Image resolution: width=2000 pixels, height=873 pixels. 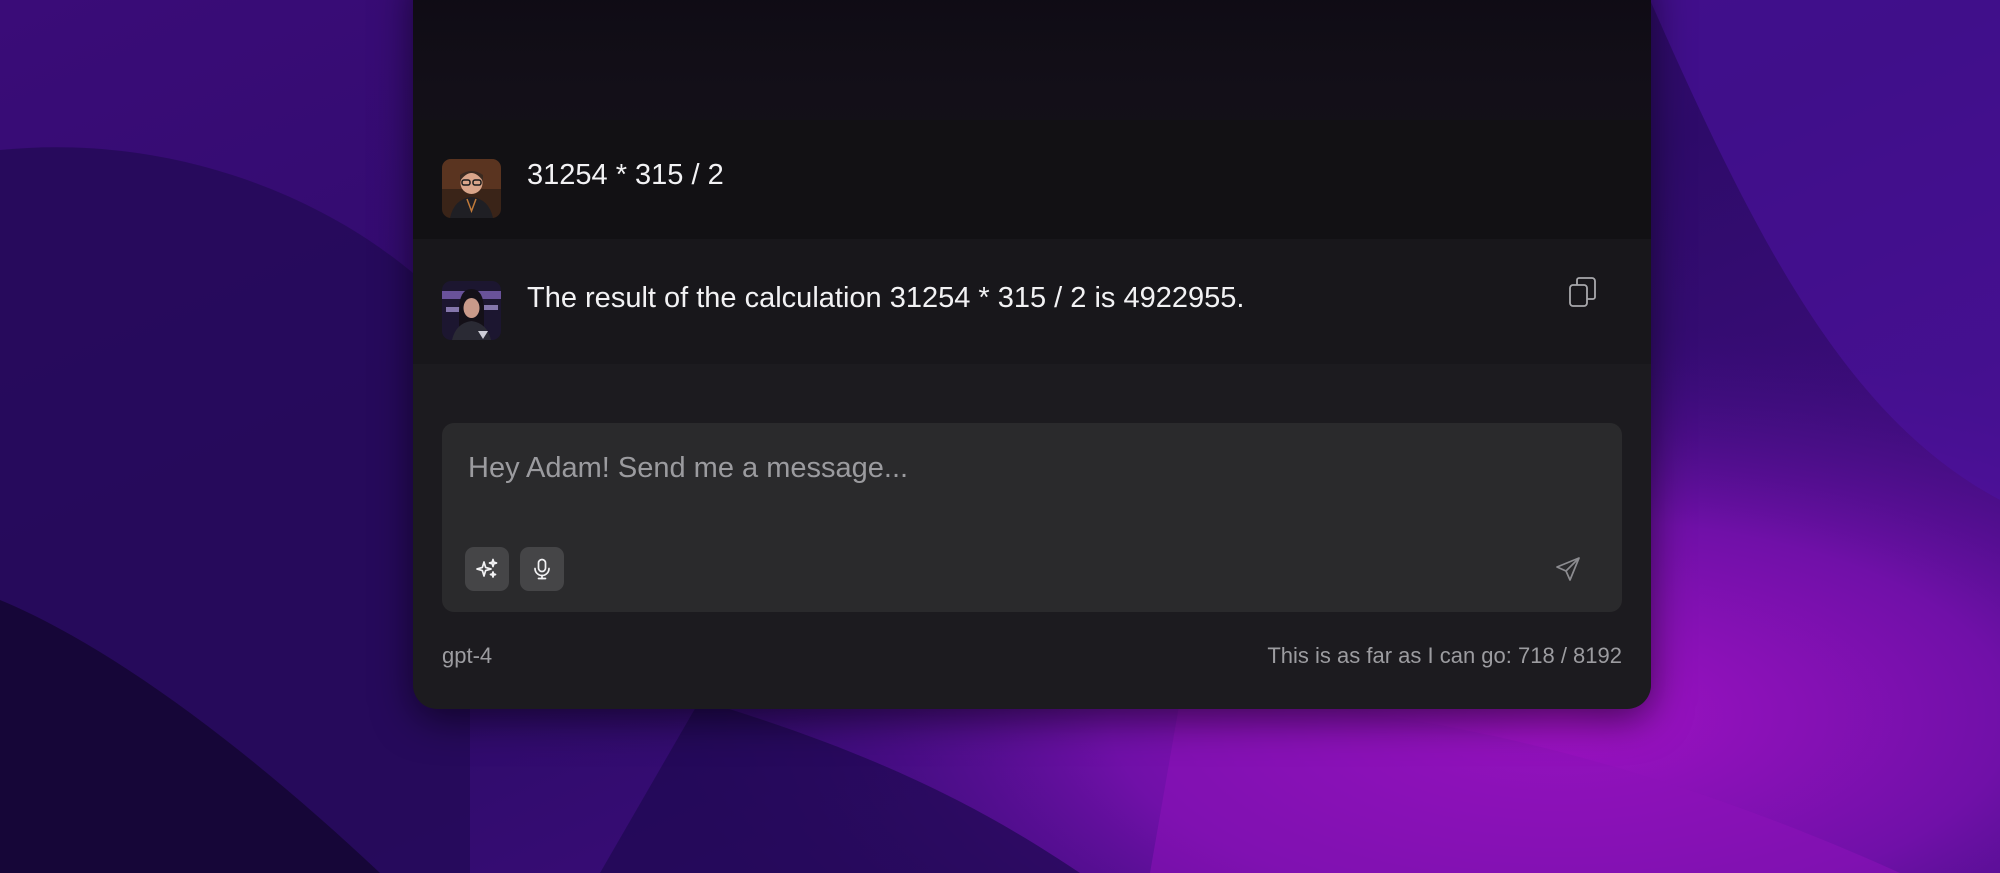 I want to click on assistant-avatar, so click(x=471, y=310).